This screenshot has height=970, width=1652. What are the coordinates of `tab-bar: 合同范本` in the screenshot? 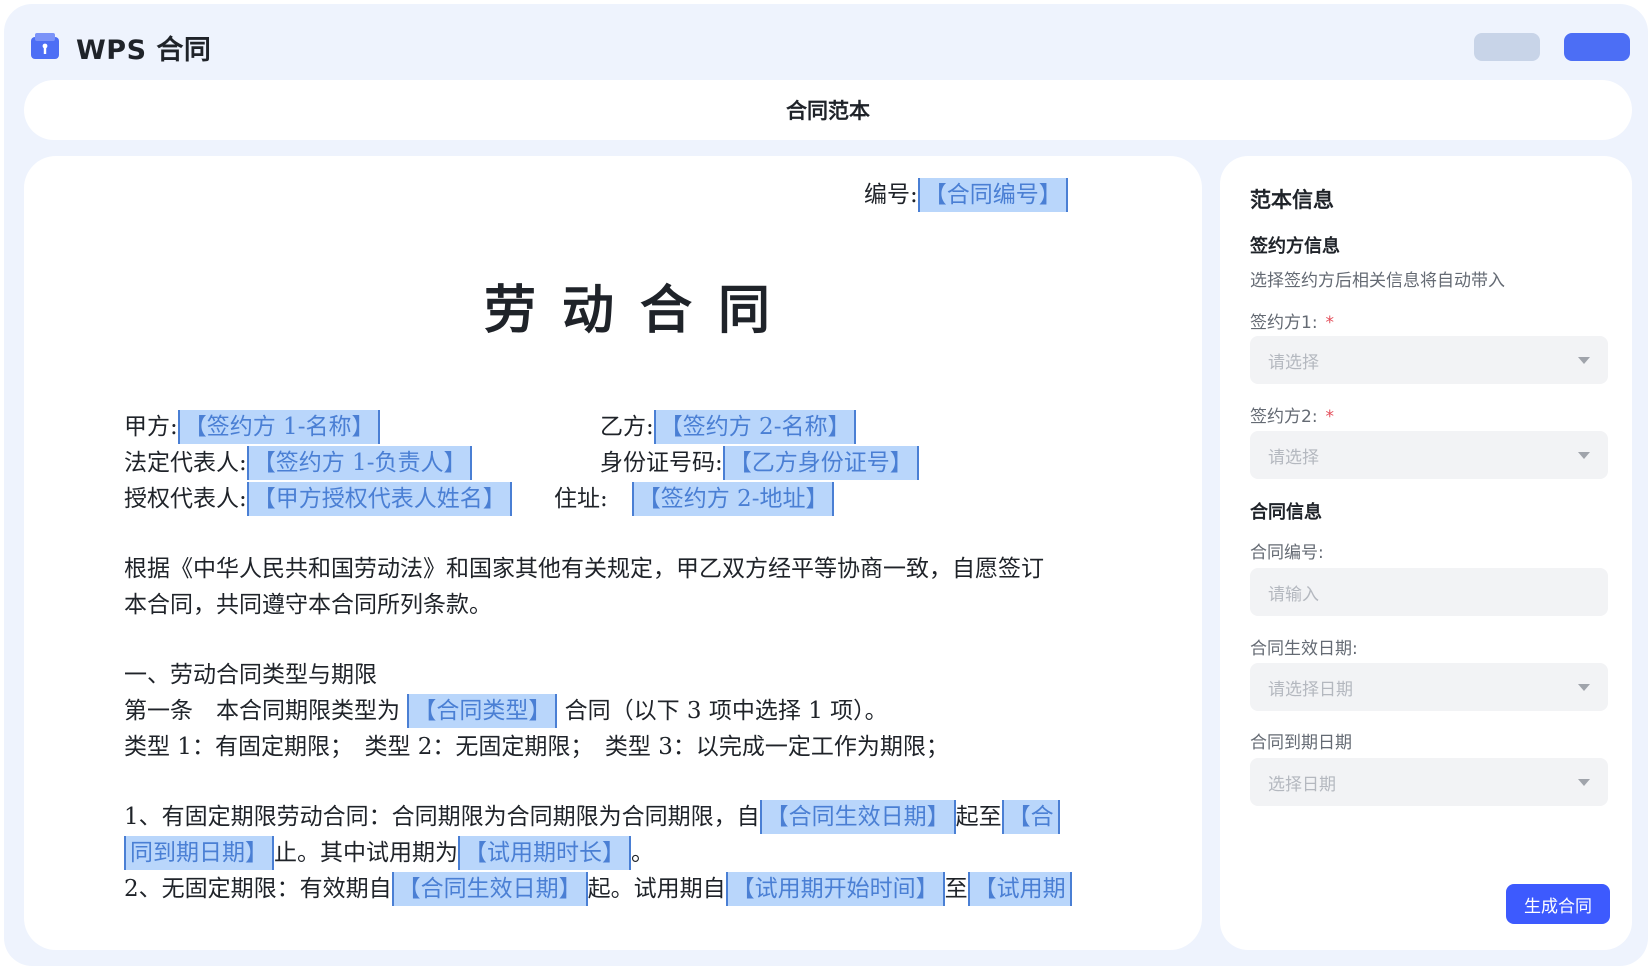 It's located at (828, 110).